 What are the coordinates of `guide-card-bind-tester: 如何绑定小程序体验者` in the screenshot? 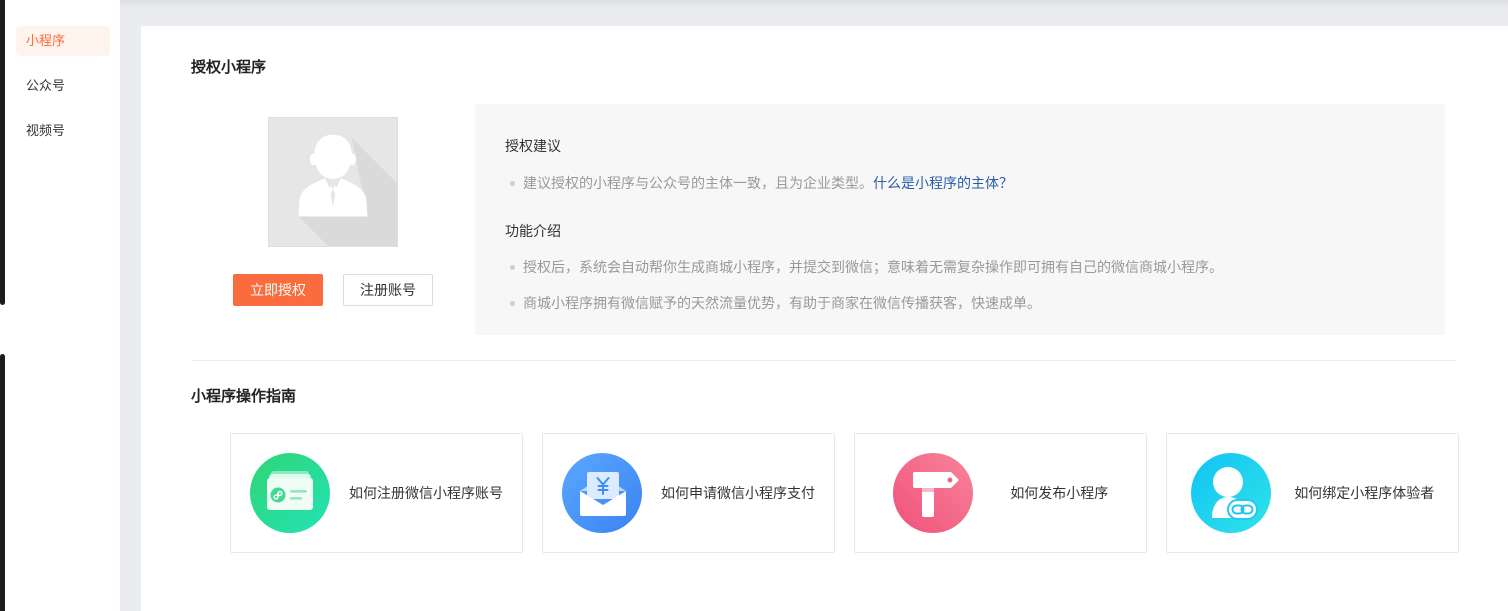 It's located at (1312, 493).